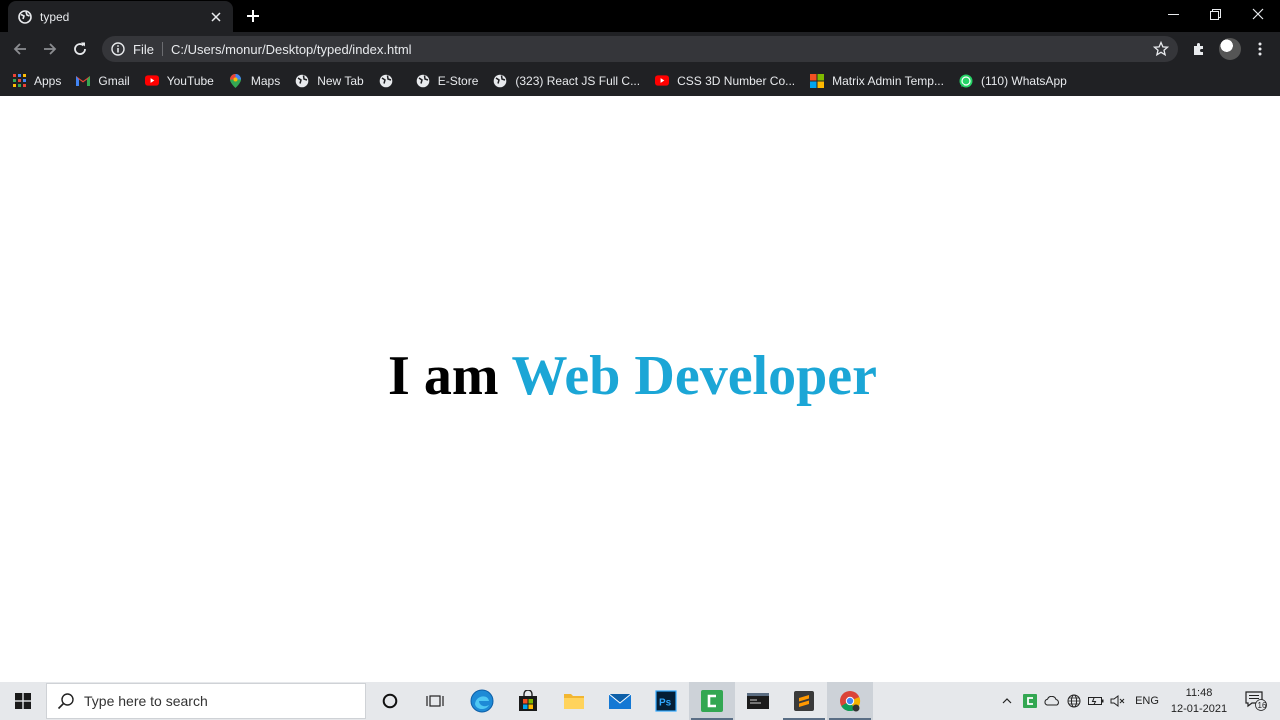 The image size is (1280, 720). I want to click on bookmark-label: Gmail, so click(114, 80).